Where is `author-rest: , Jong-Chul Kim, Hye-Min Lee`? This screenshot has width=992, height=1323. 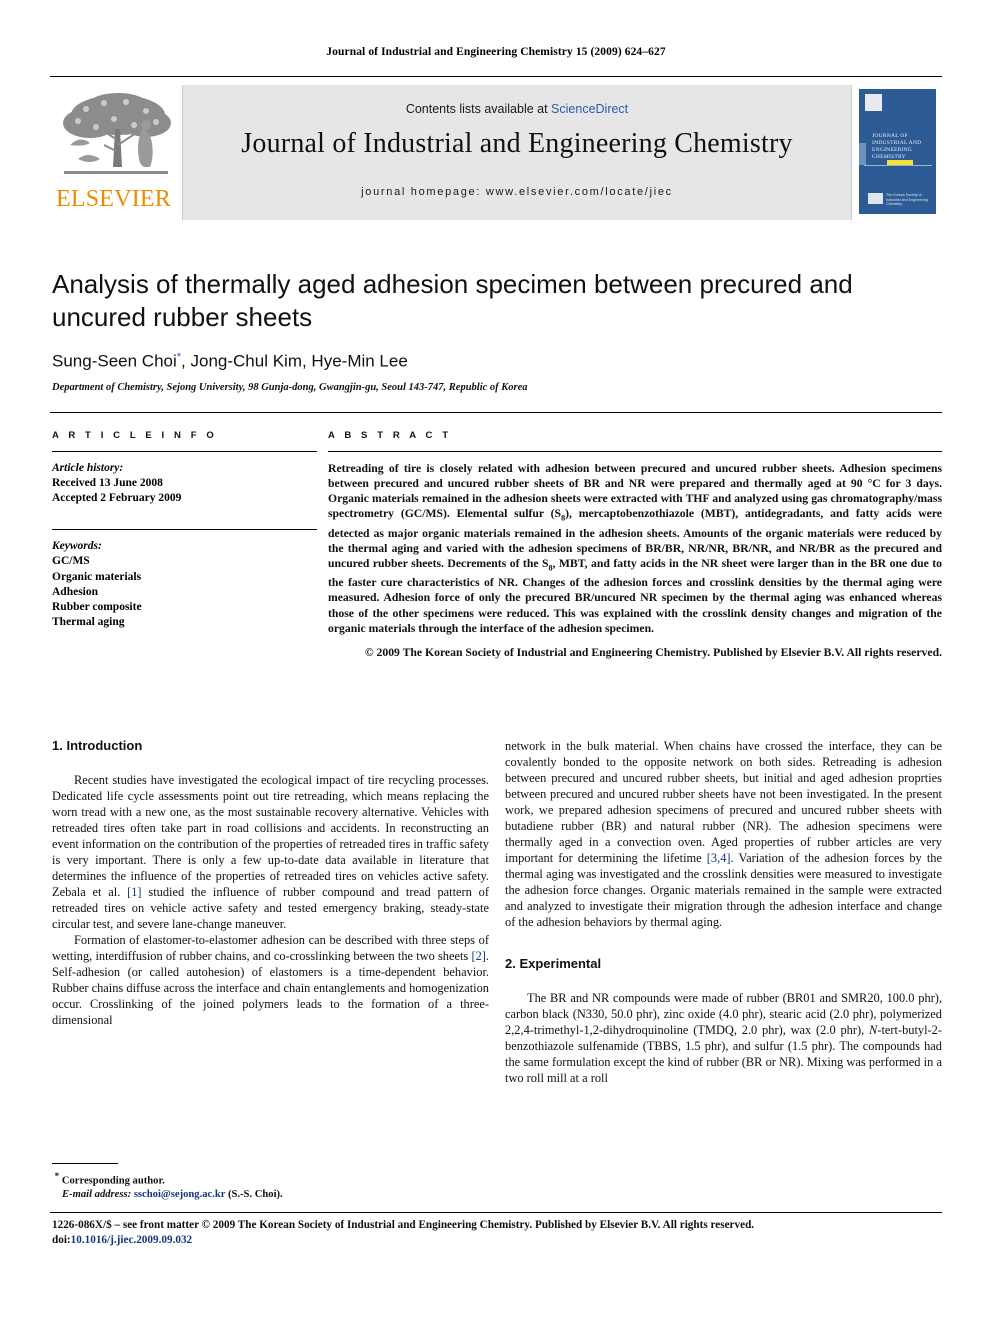 author-rest: , Jong-Chul Kim, Hye-Min Lee is located at coordinates (294, 361).